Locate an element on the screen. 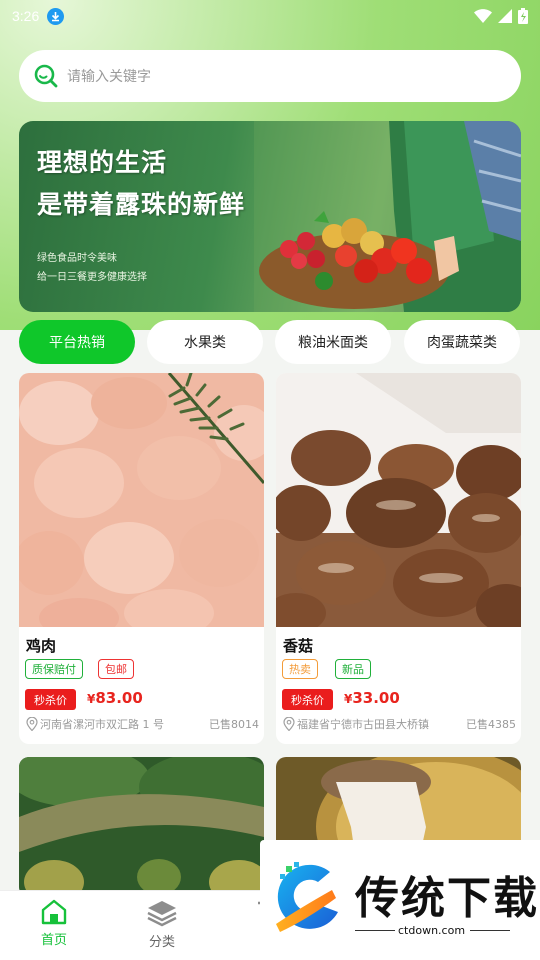 The width and height of the screenshot is (540, 960). nav-home-label: 首页 is located at coordinates (53, 940).